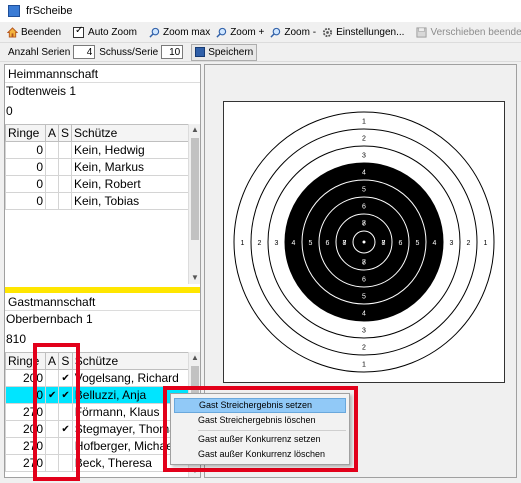 This screenshot has width=521, height=483. Describe the element at coordinates (467, 32) in the screenshot. I see `verschieben-button: Verschieben beenden` at that location.